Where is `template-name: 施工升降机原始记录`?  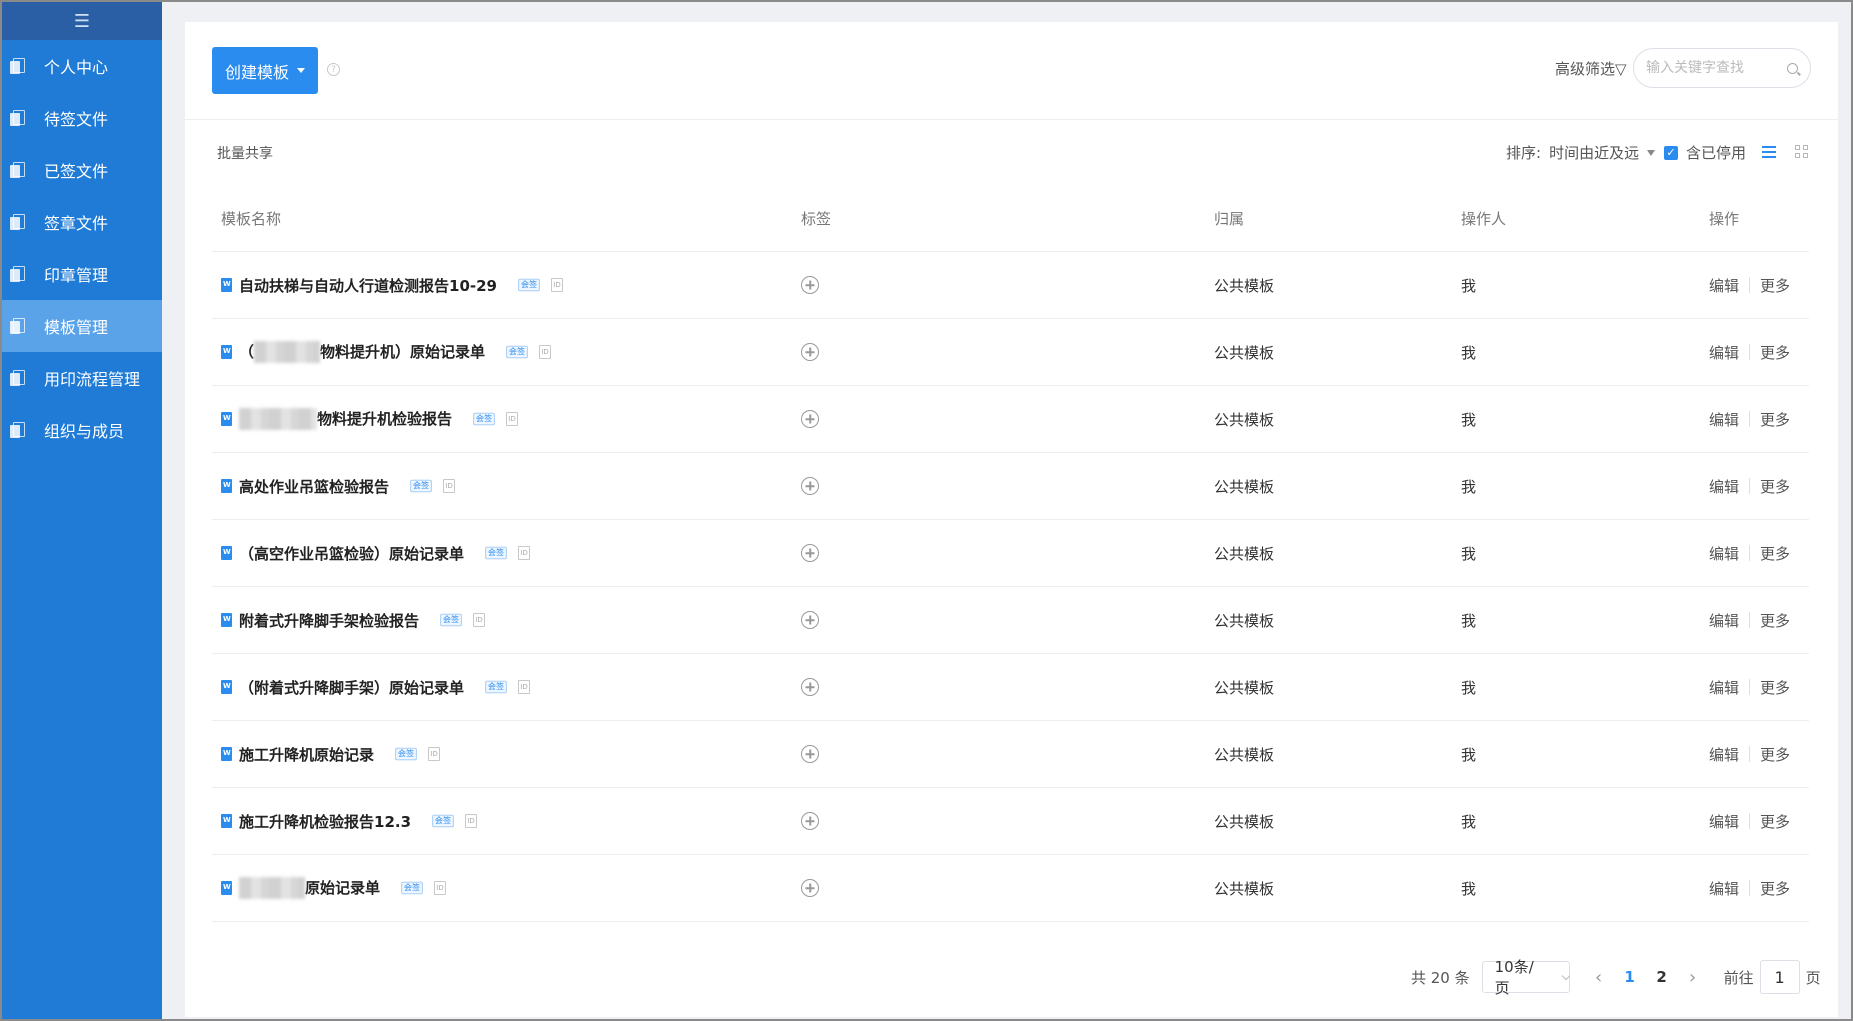
template-name: 施工升降机原始记录 is located at coordinates (306, 754).